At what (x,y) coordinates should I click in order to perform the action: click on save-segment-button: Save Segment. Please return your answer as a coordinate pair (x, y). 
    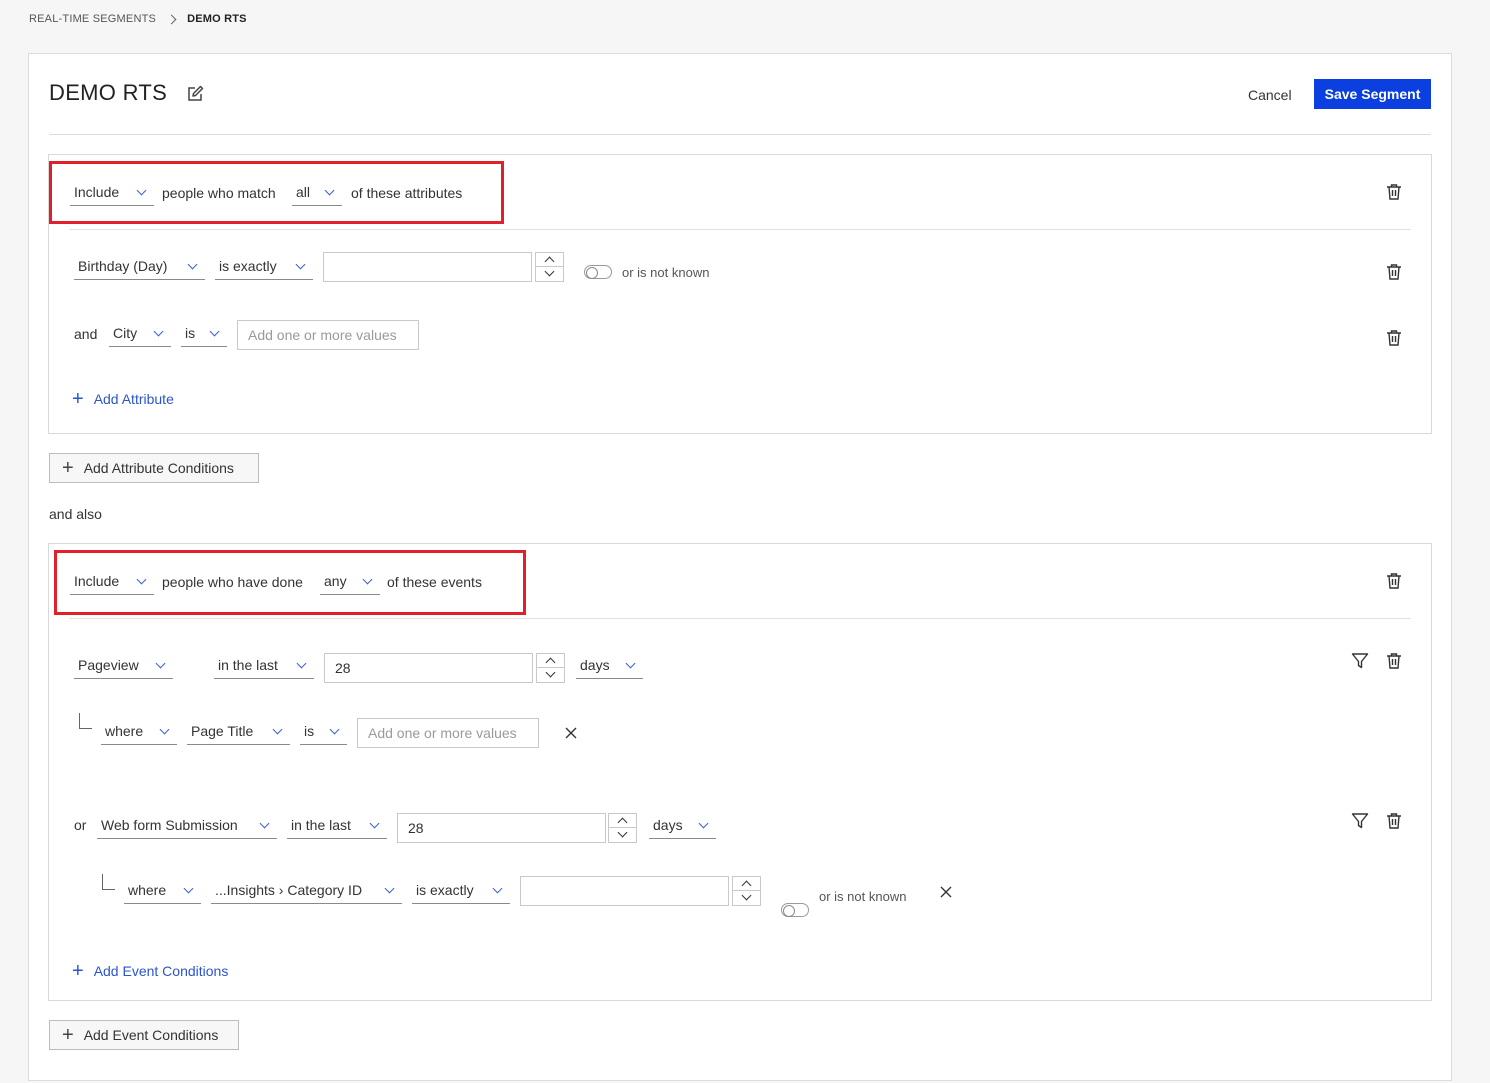
    Looking at the image, I should click on (1372, 94).